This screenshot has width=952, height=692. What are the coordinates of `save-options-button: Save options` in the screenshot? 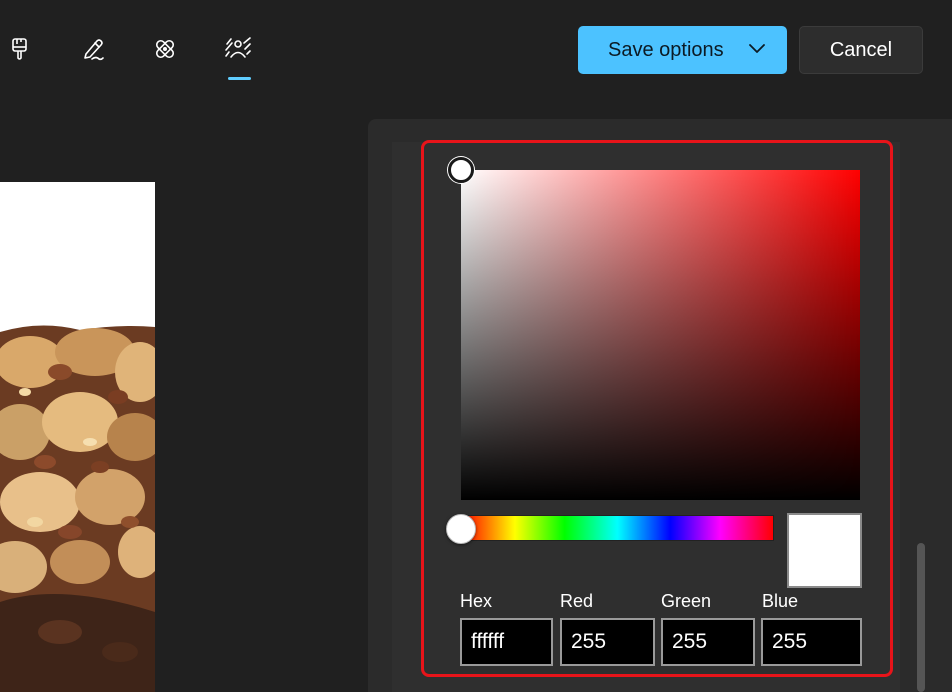 It's located at (682, 50).